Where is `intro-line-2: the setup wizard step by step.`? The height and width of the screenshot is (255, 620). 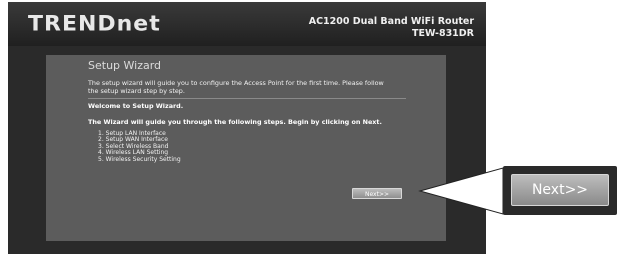 intro-line-2: the setup wizard step by step. is located at coordinates (136, 91).